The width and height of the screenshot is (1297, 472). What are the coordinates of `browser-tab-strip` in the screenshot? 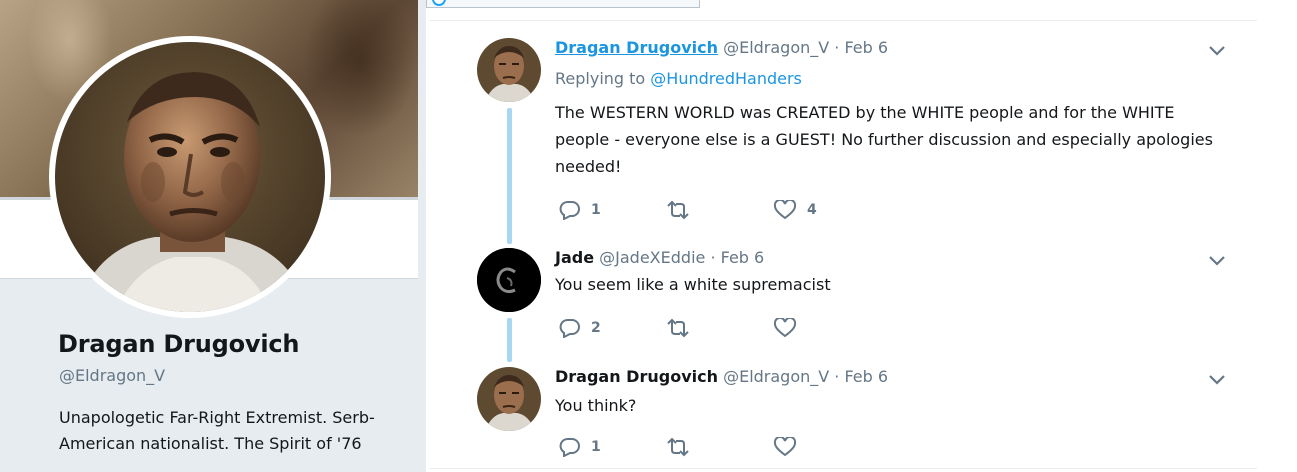 It's located at (563, 4).